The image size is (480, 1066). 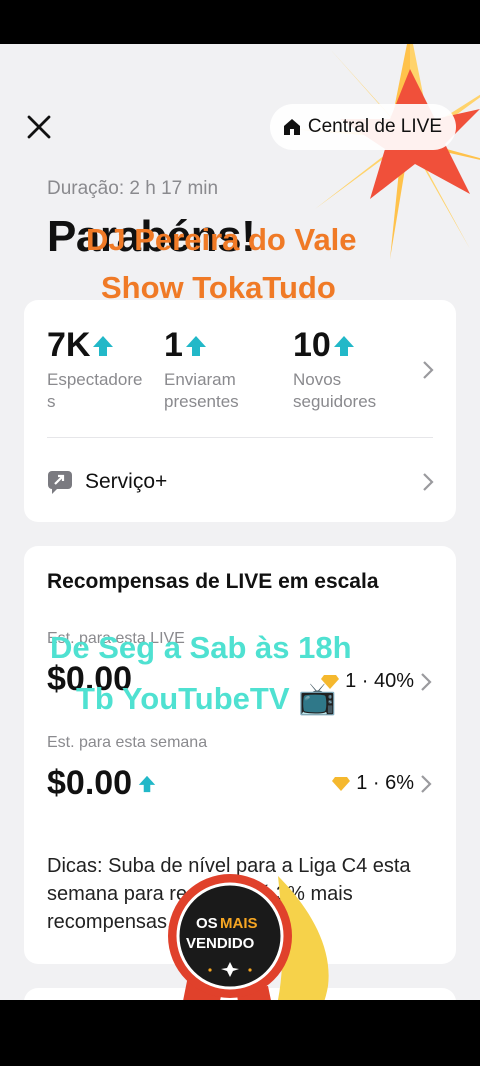 I want to click on stat-value: 10, so click(x=312, y=345).